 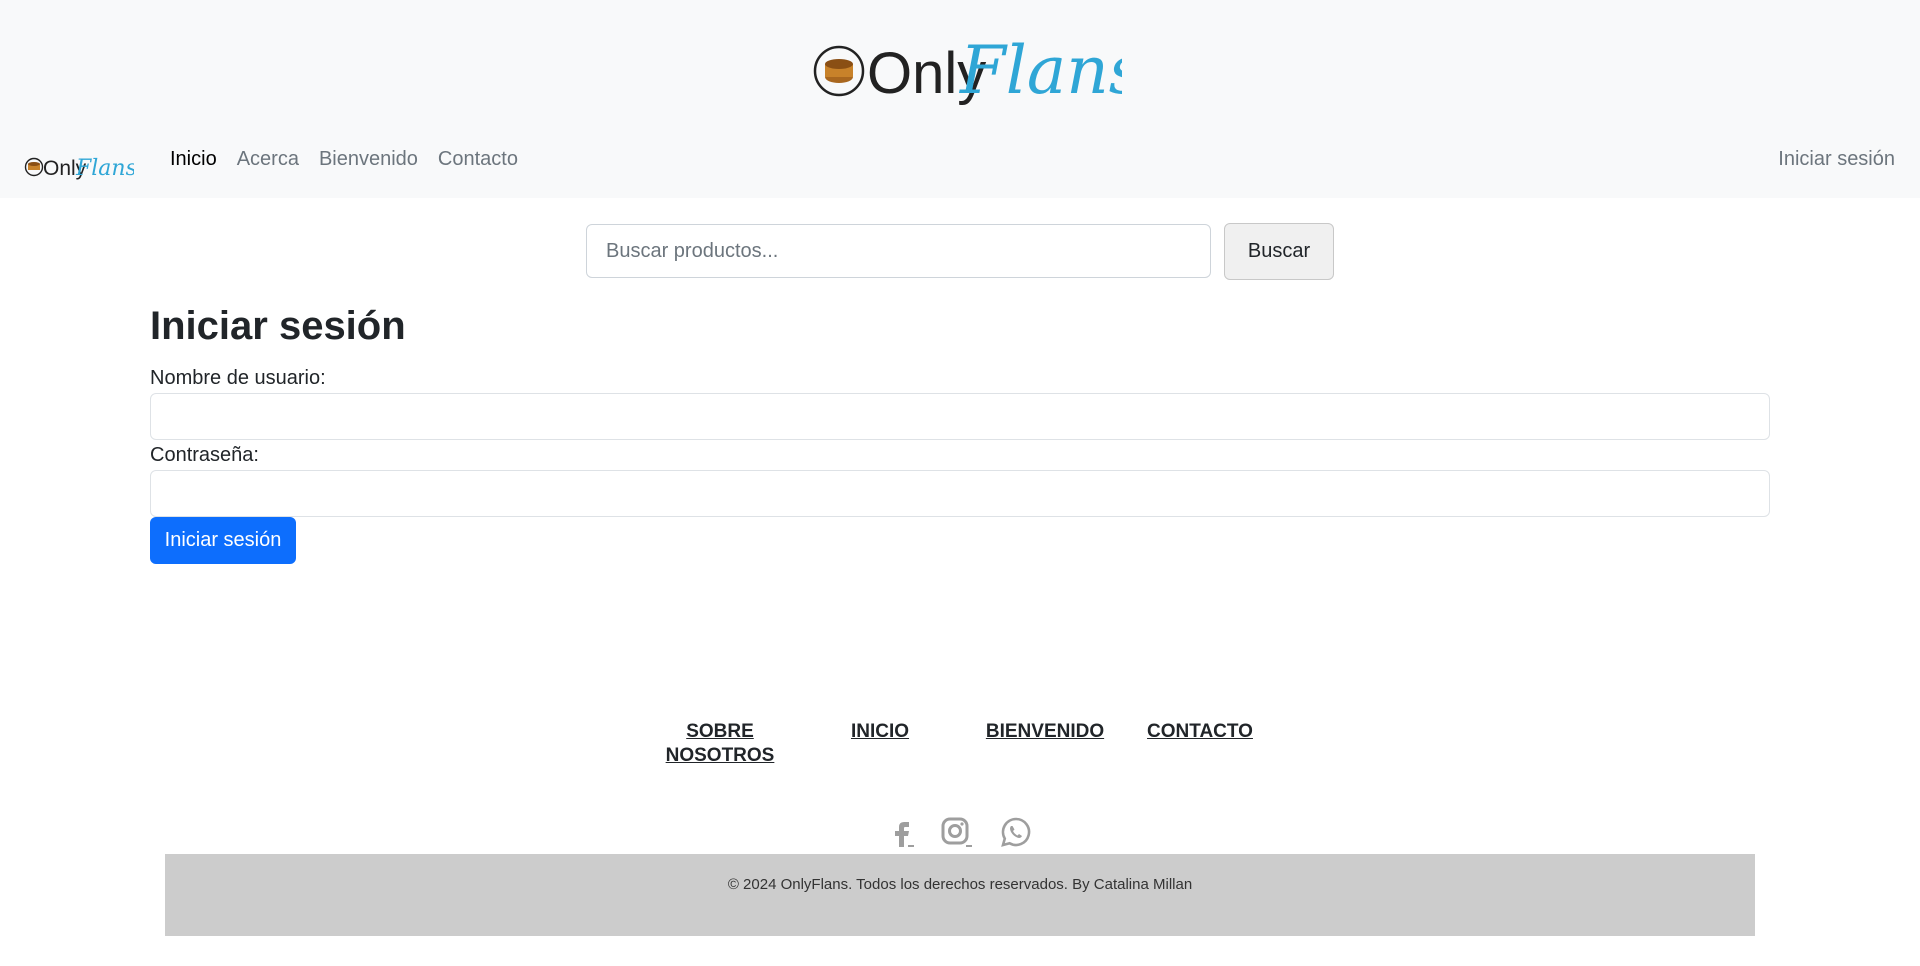 What do you see at coordinates (898, 251) in the screenshot?
I see `search-input` at bounding box center [898, 251].